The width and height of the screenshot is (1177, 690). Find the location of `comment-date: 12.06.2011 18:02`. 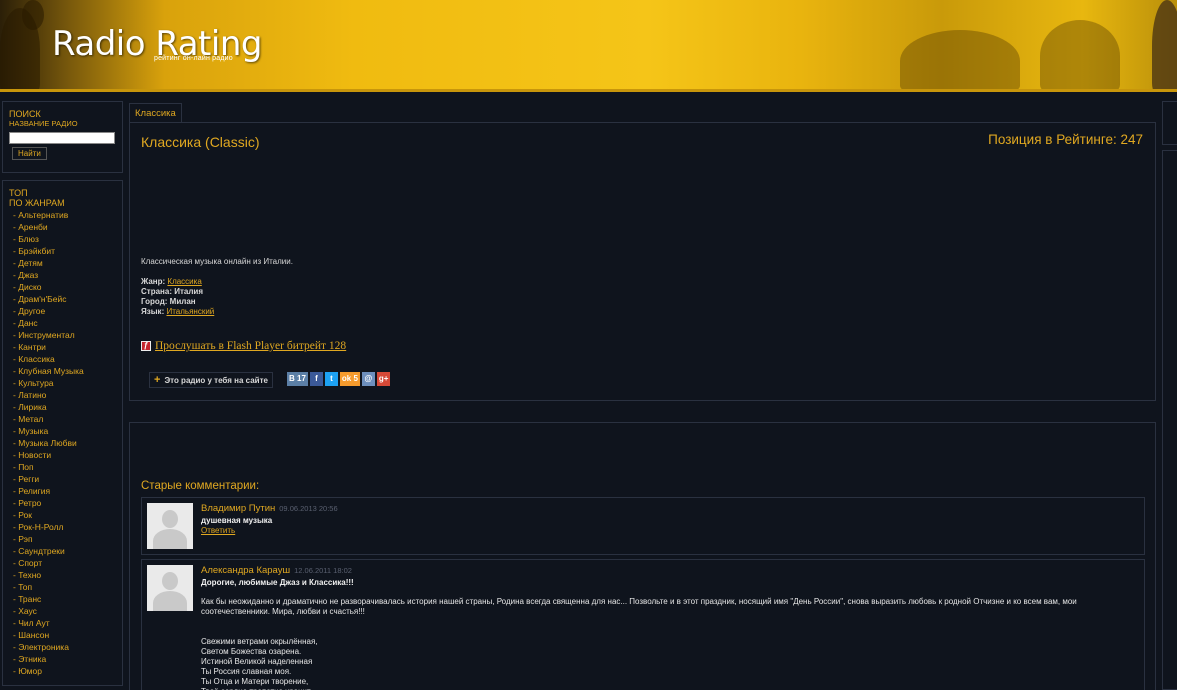

comment-date: 12.06.2011 18:02 is located at coordinates (323, 570).